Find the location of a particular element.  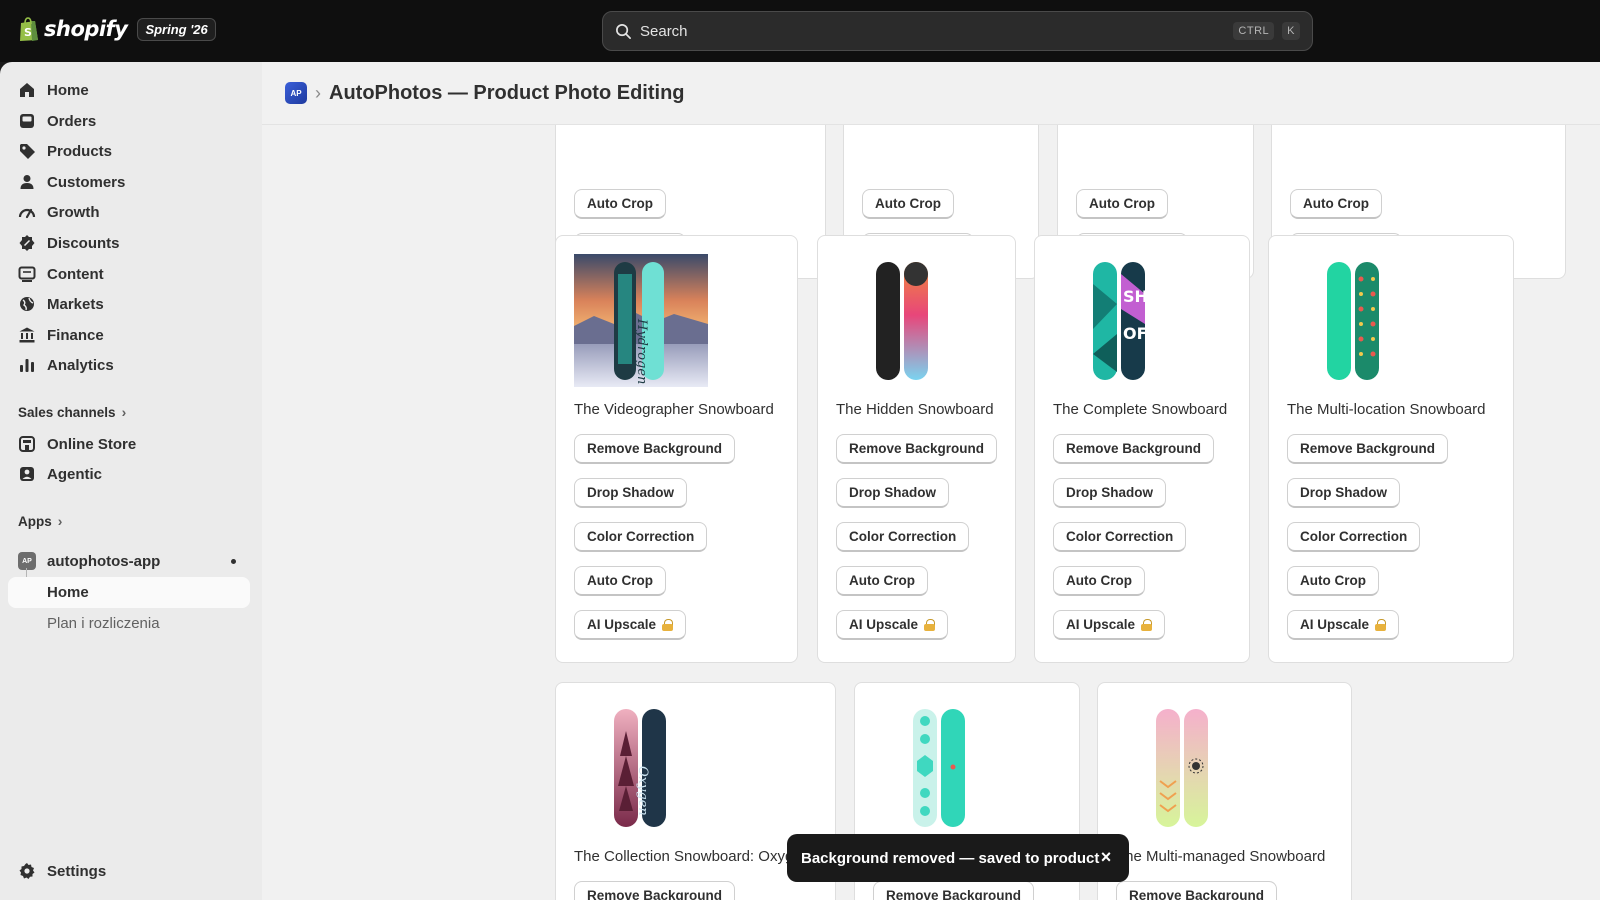

shortcut-ctrl: CTRL is located at coordinates (1254, 31).